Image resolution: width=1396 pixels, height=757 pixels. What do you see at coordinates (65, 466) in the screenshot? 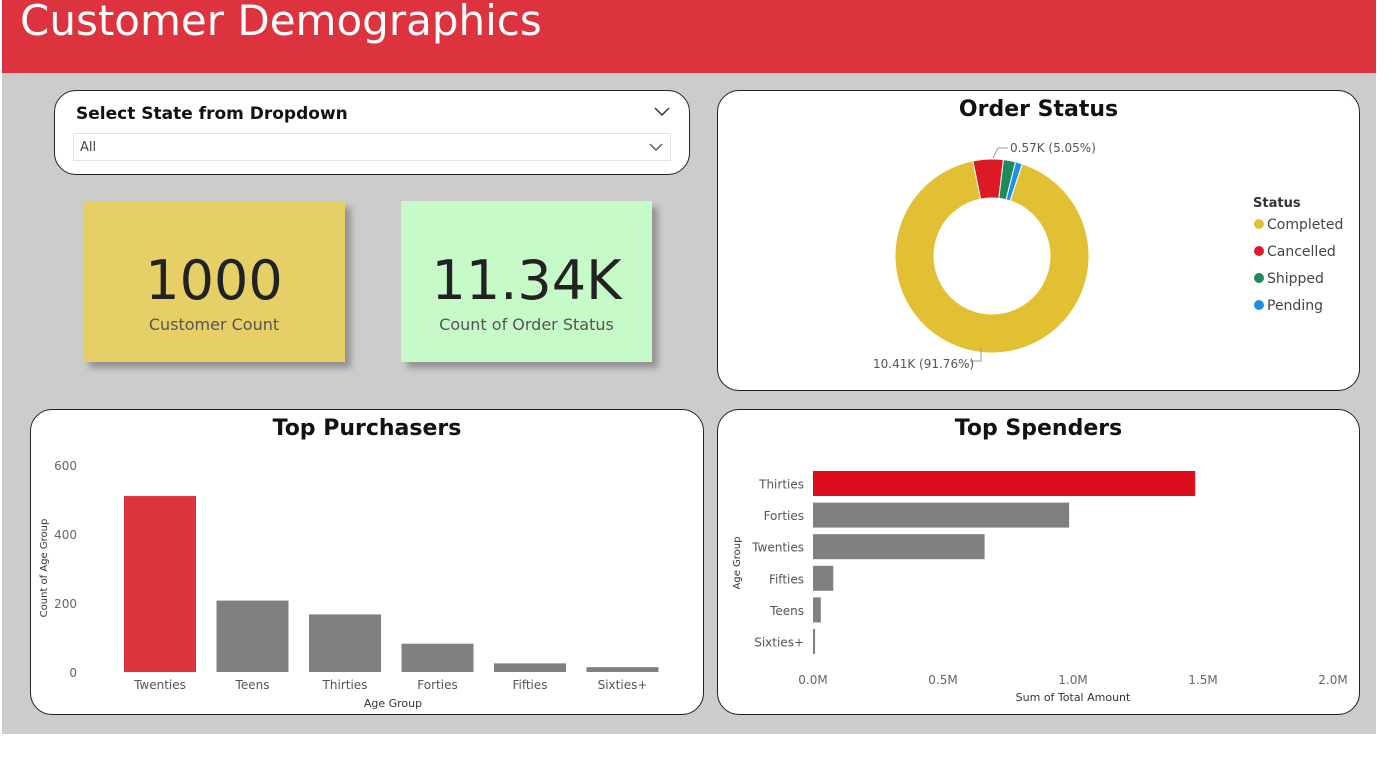
I see `y-tick-label: 600` at bounding box center [65, 466].